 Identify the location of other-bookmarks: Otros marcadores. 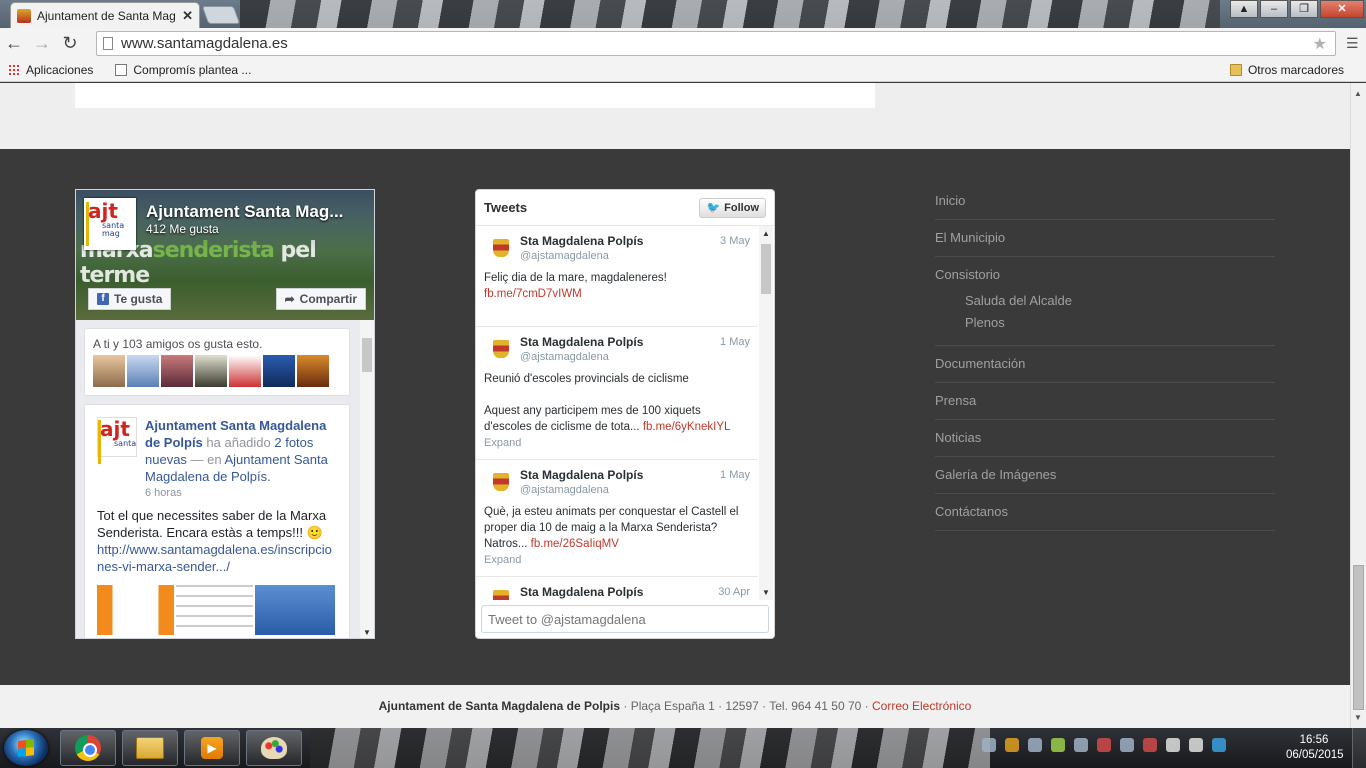
(1286, 70).